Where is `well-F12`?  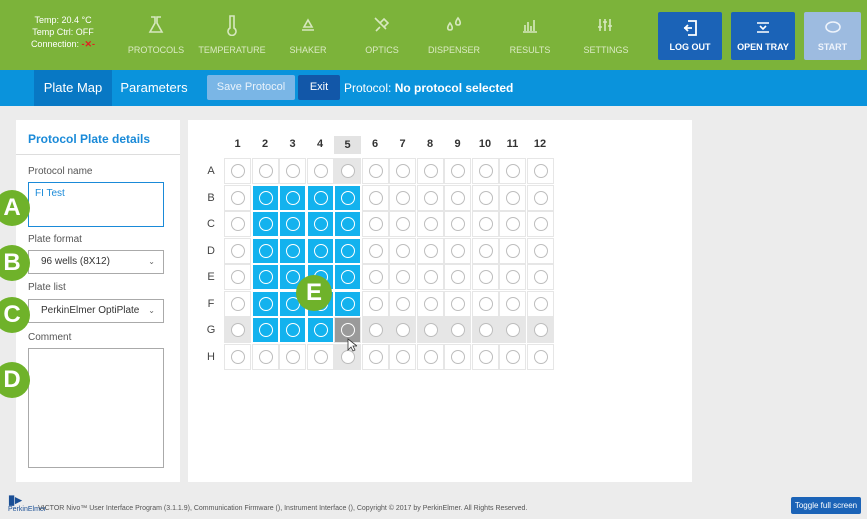 well-F12 is located at coordinates (540, 303).